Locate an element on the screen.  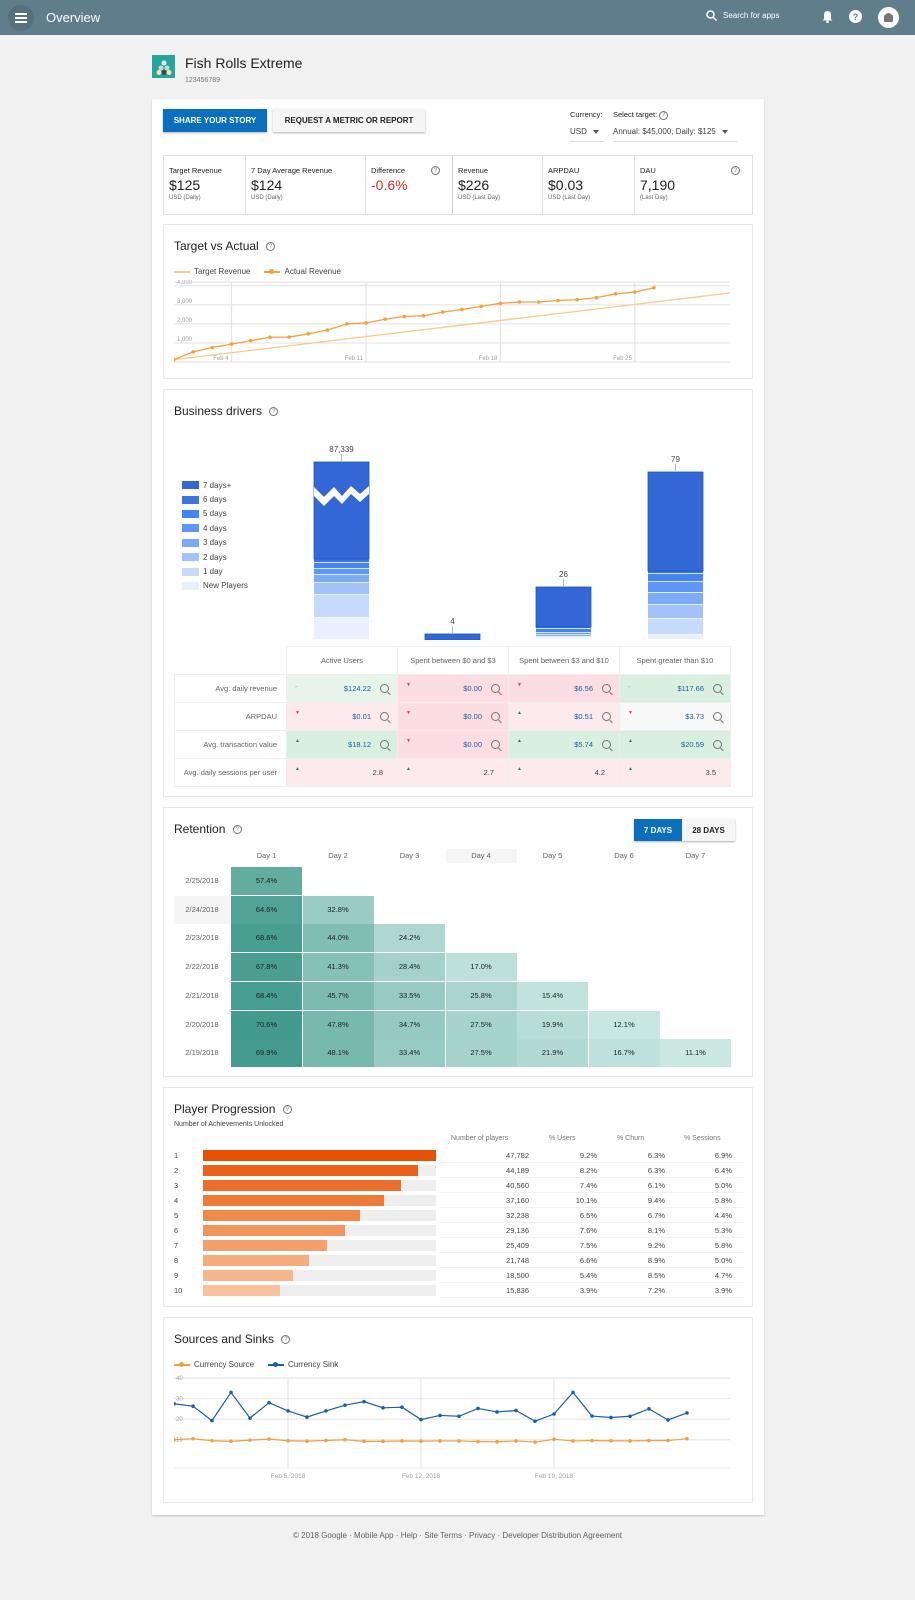
x-tick-label: Feb 18 is located at coordinates (488, 359).